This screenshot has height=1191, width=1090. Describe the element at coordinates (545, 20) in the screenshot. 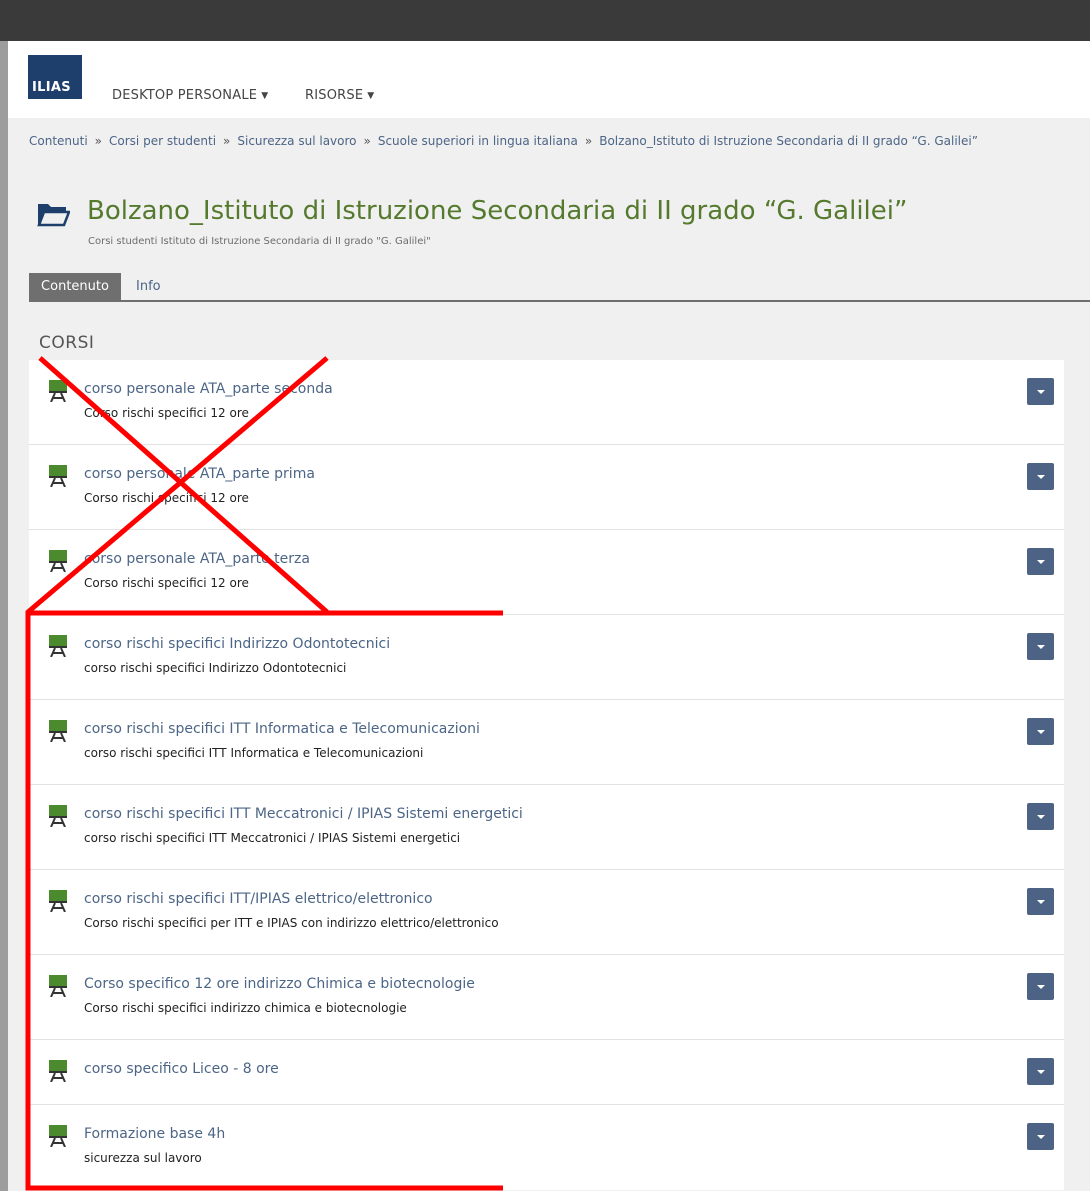

I see `browser-top-bar` at that location.